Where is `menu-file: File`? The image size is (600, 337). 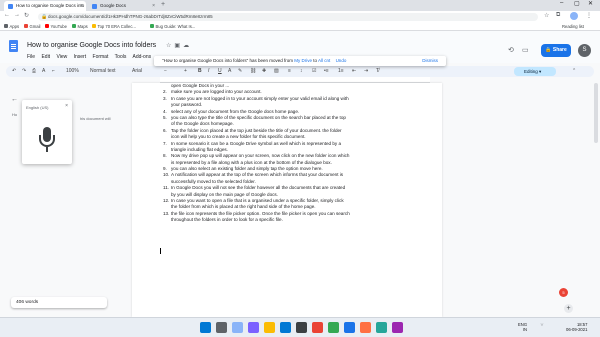
menu-file: File is located at coordinates (31, 57).